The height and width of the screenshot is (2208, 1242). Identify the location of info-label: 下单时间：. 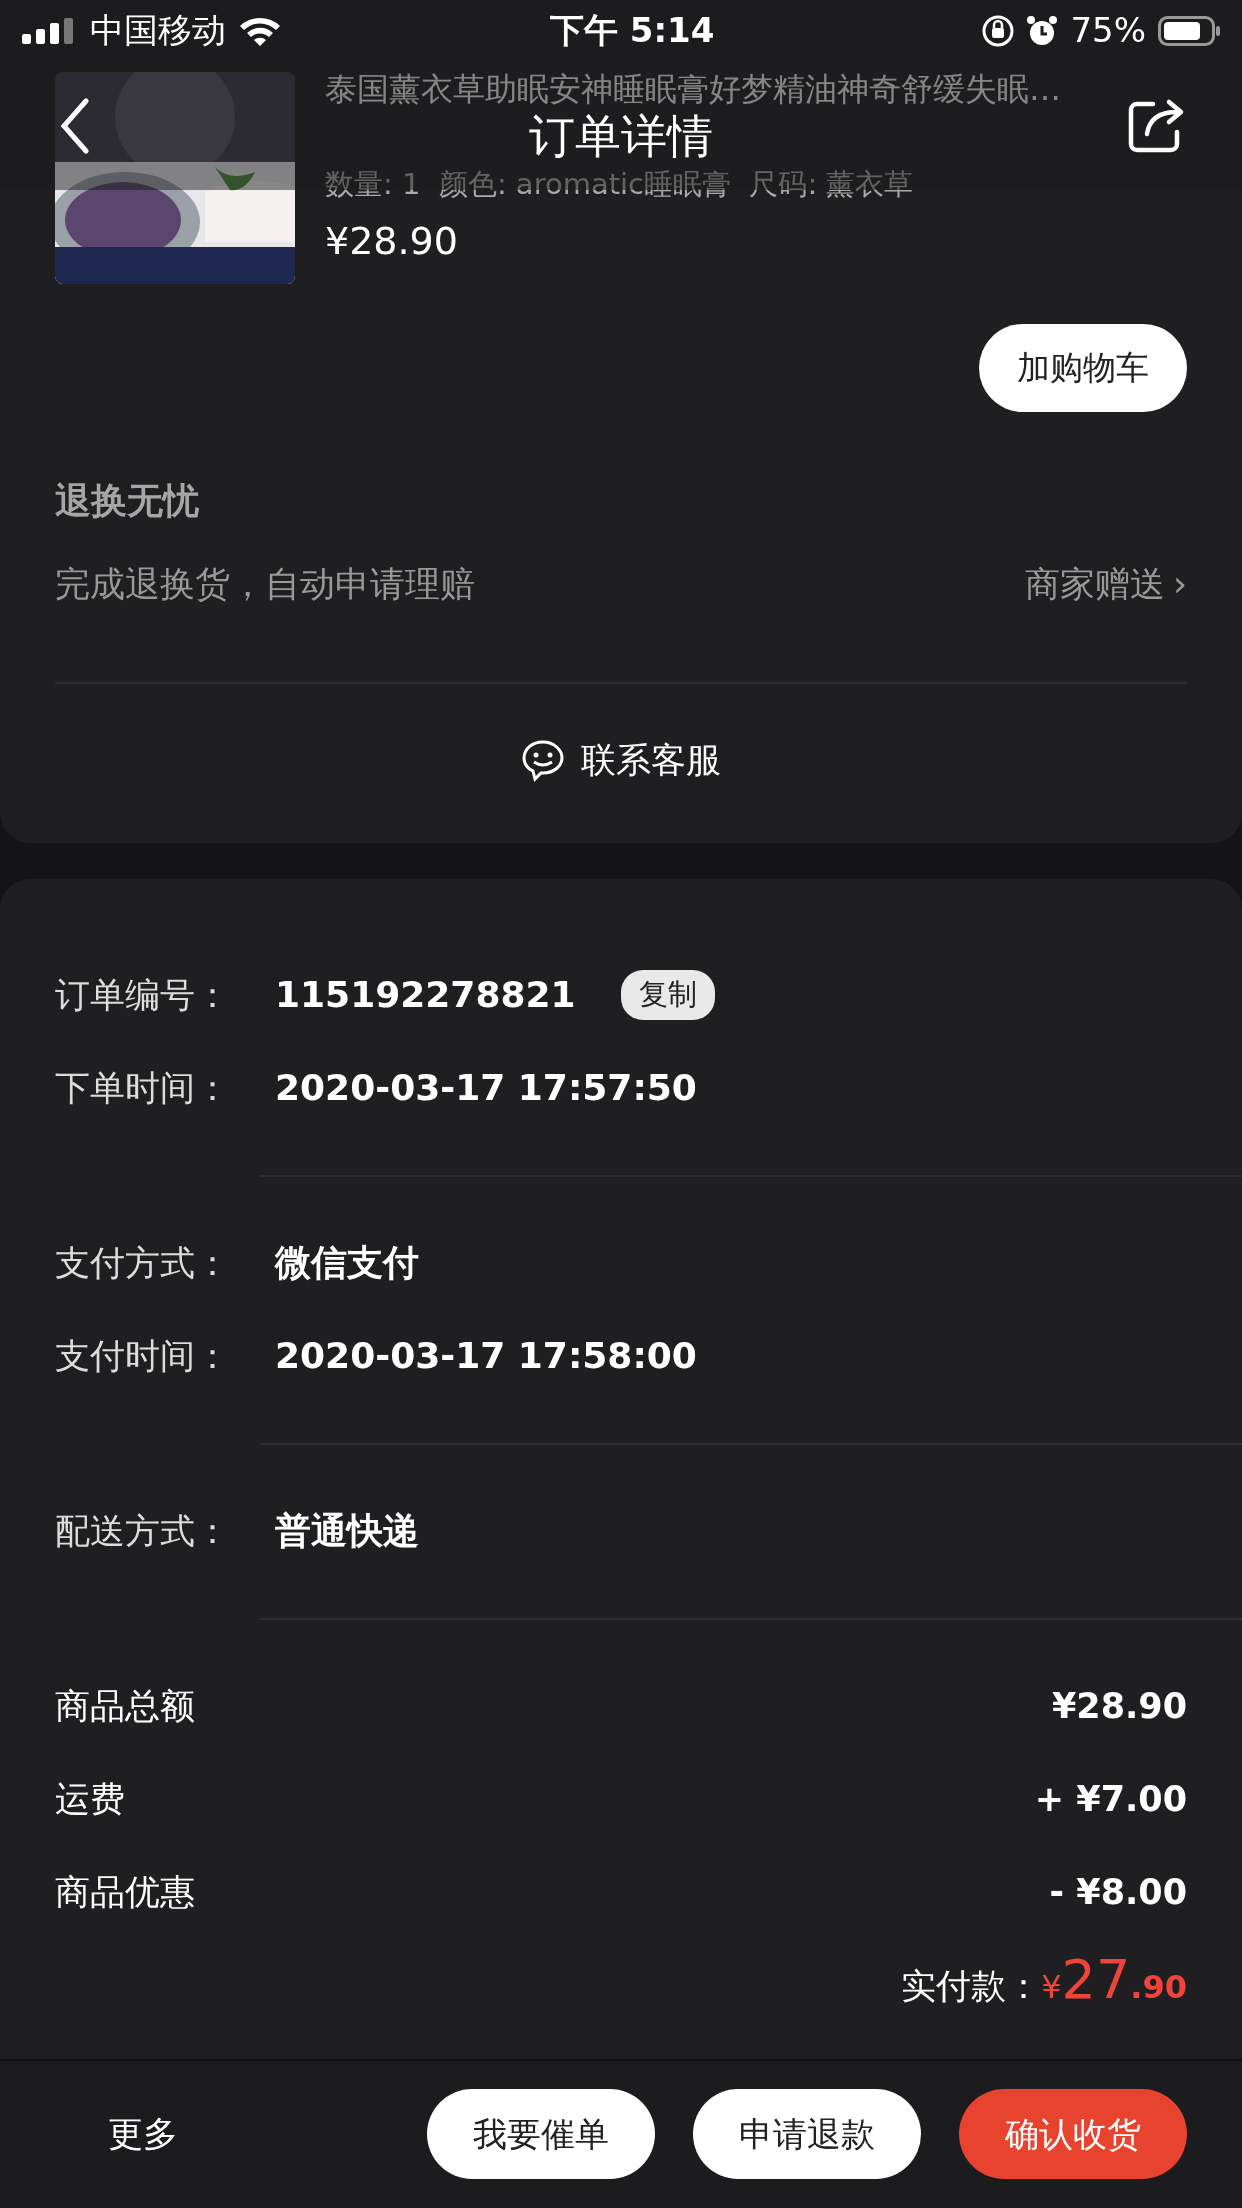
(143, 1088).